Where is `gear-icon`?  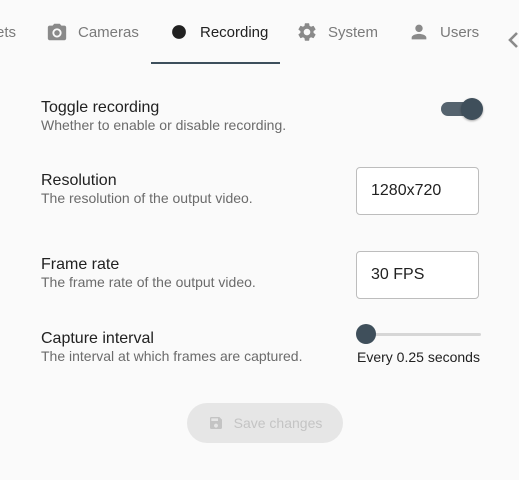
gear-icon is located at coordinates (307, 32).